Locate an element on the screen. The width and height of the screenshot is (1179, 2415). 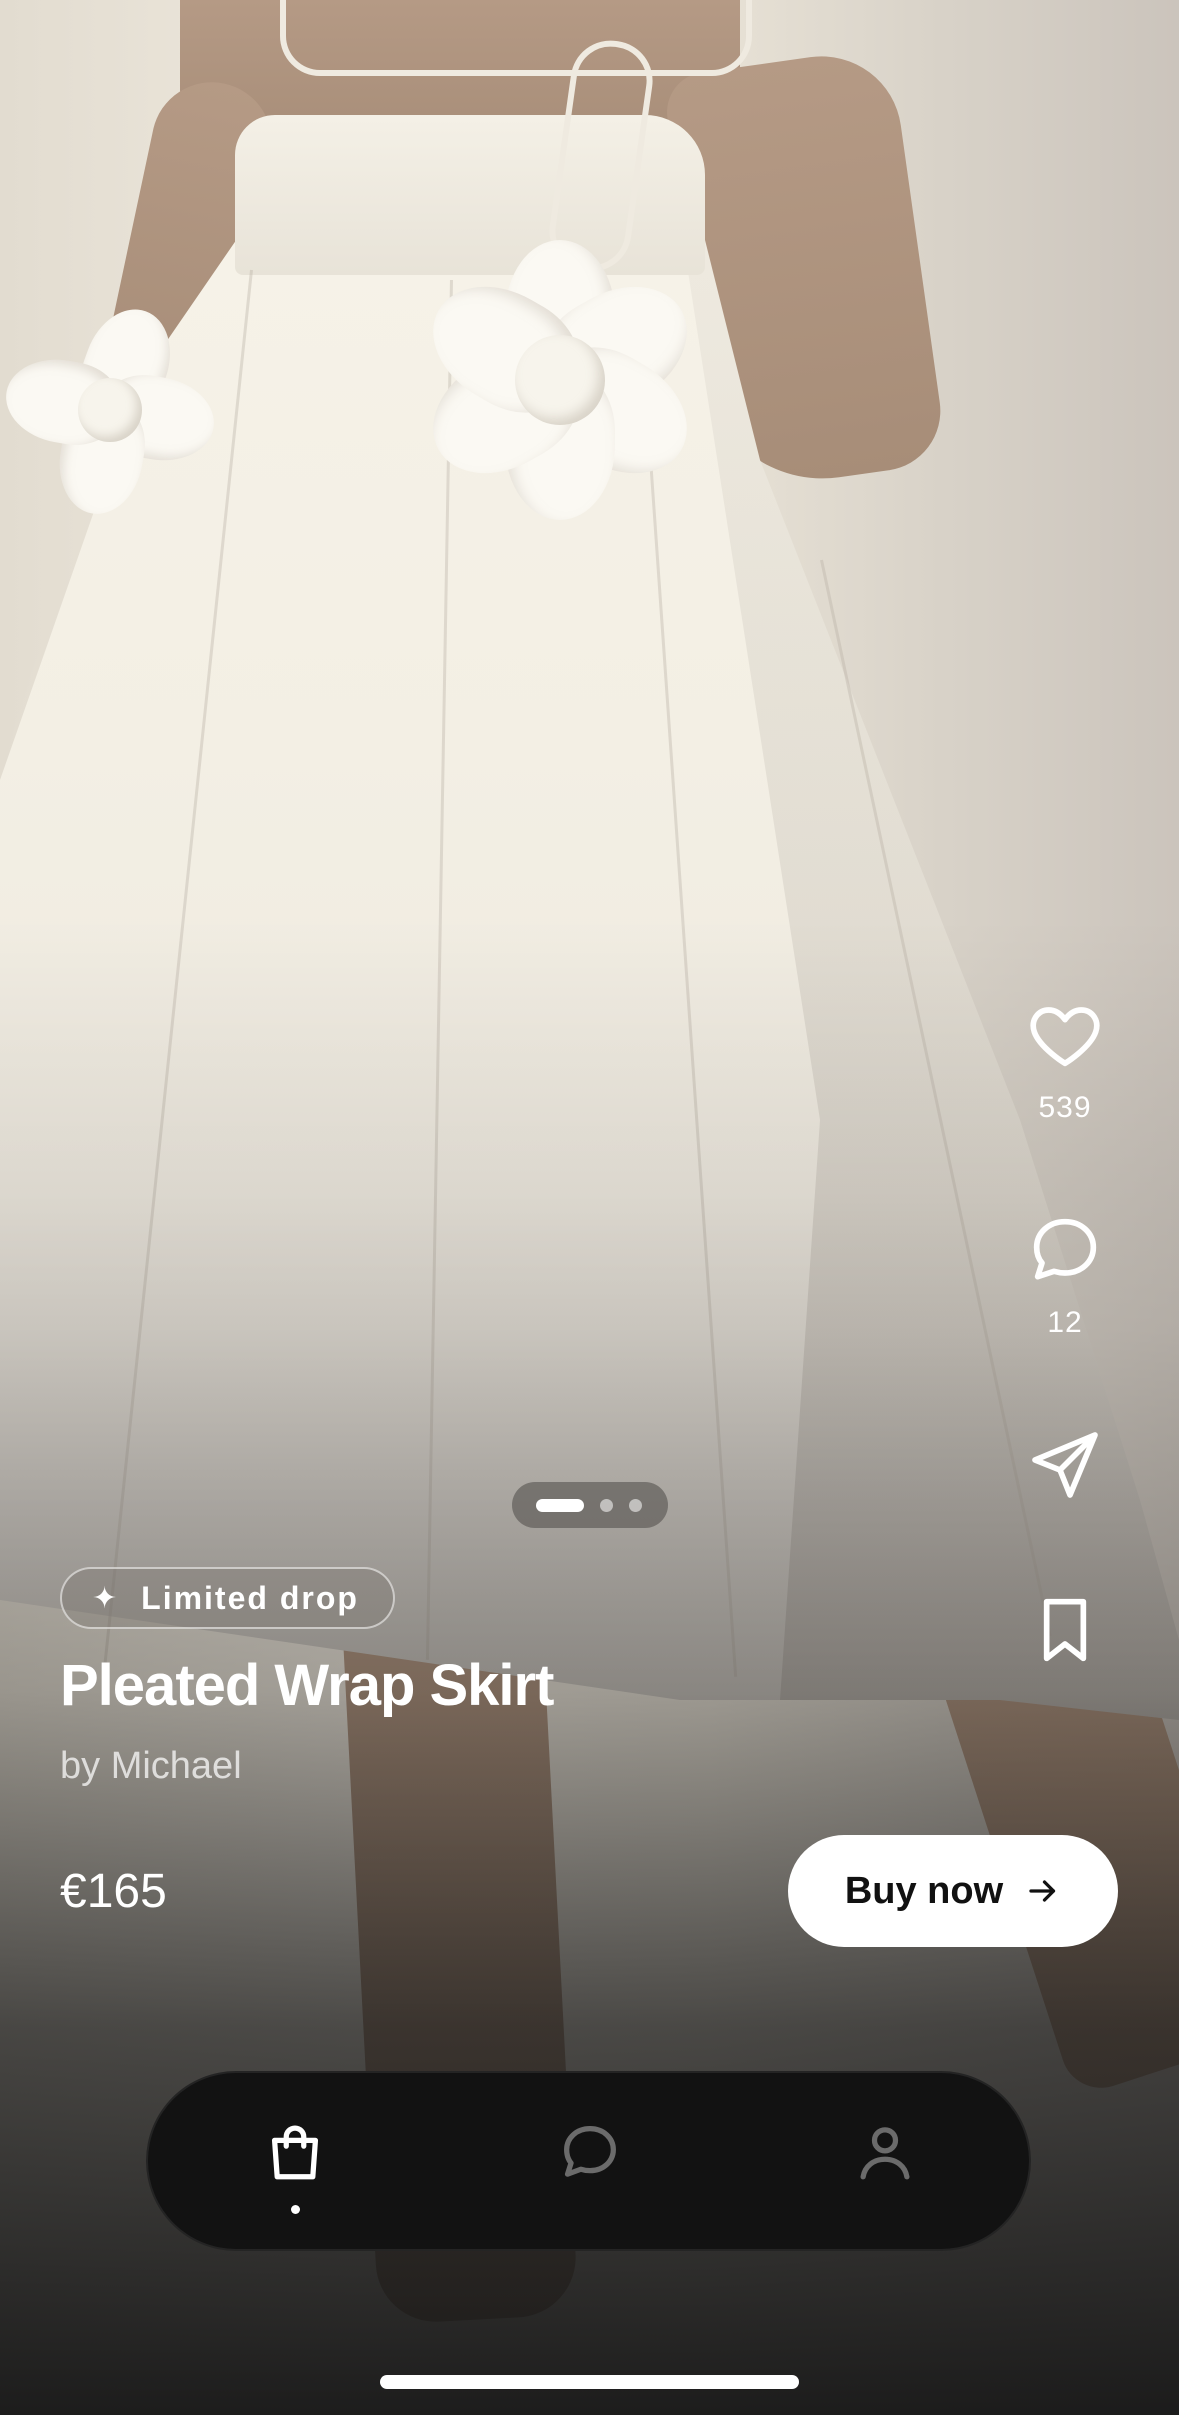
user-icon is located at coordinates (885, 2153).